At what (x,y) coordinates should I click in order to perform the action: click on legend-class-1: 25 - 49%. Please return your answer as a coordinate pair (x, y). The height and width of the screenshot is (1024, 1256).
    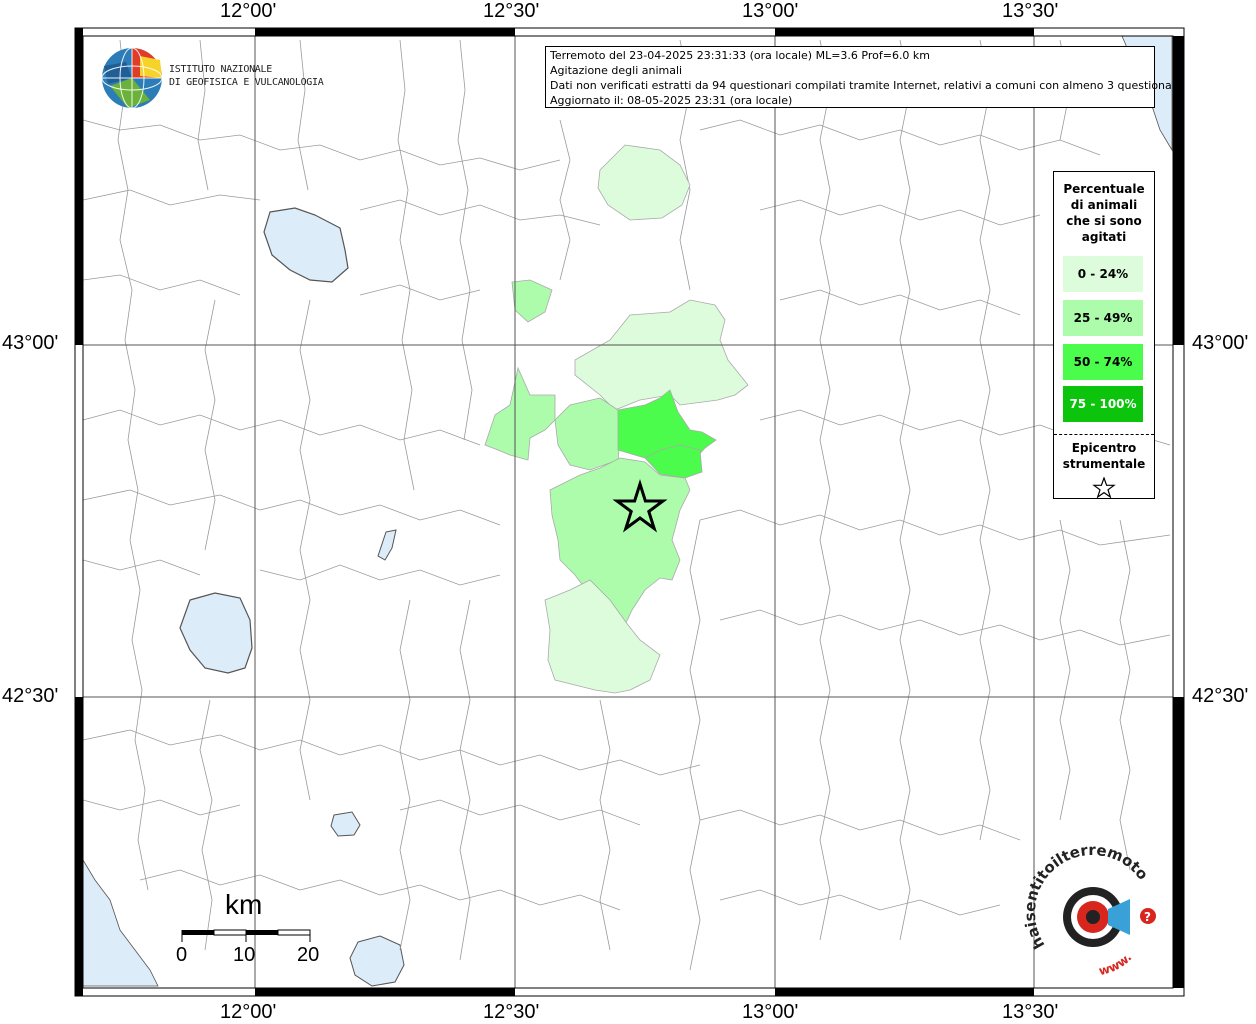
    Looking at the image, I should click on (1103, 318).